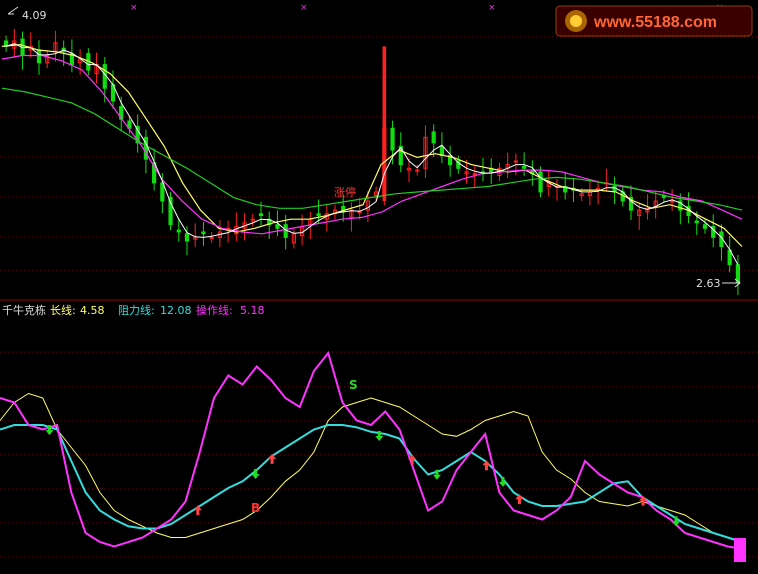  Describe the element at coordinates (345, 192) in the screenshot. I see `limit-up-label: 涨停` at that location.